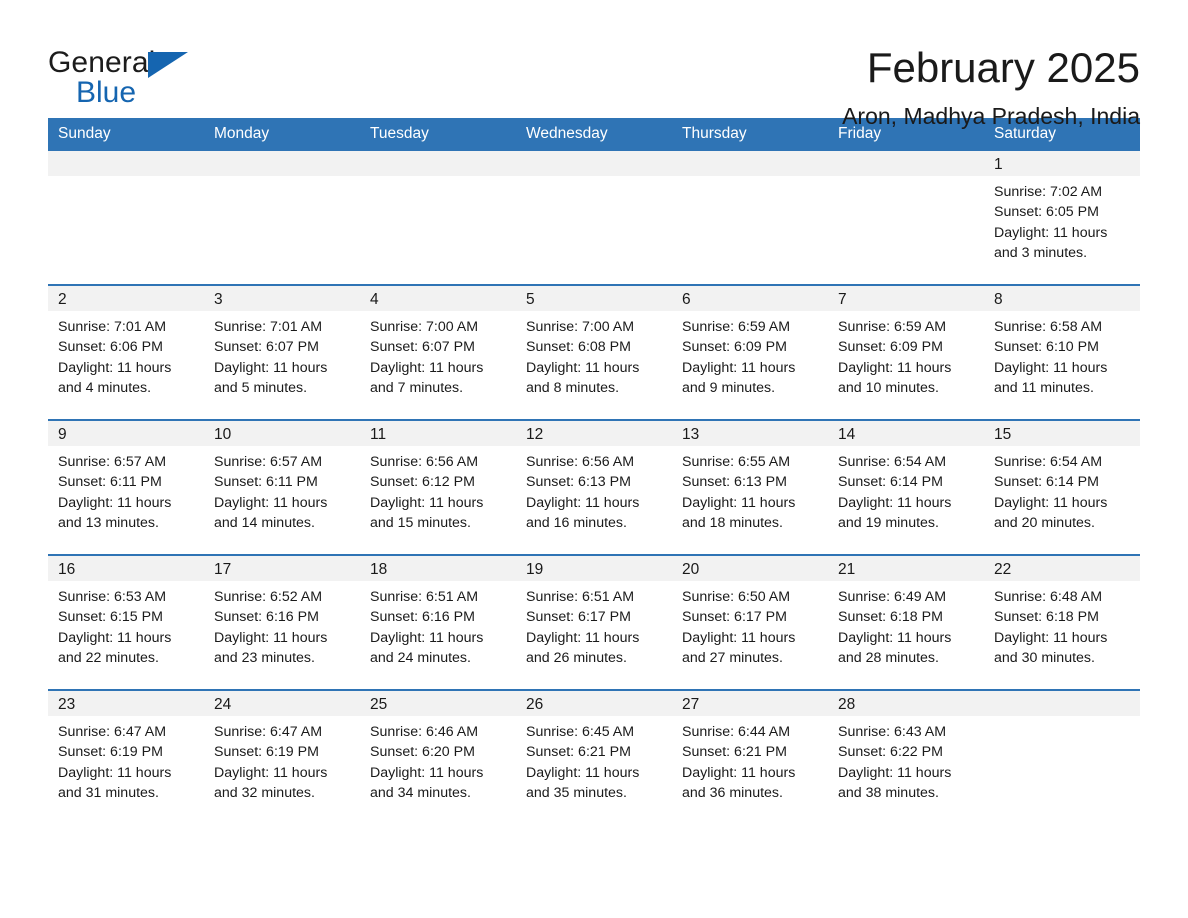 Image resolution: width=1188 pixels, height=918 pixels. I want to click on sunrise-time: Sunrise: 6:47 AM, so click(112, 732).